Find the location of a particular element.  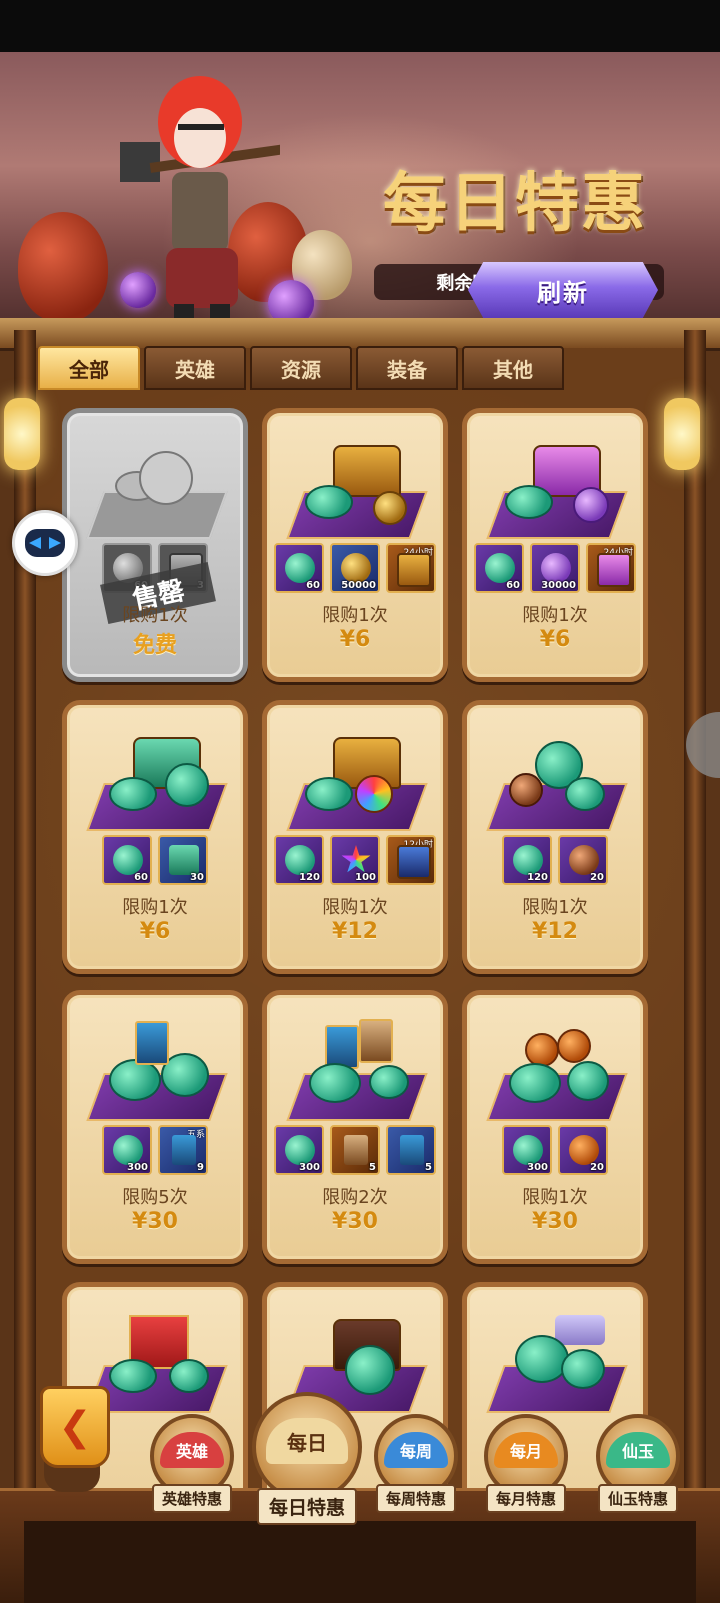

treasure-chest-icon: 12小时 is located at coordinates (411, 860).